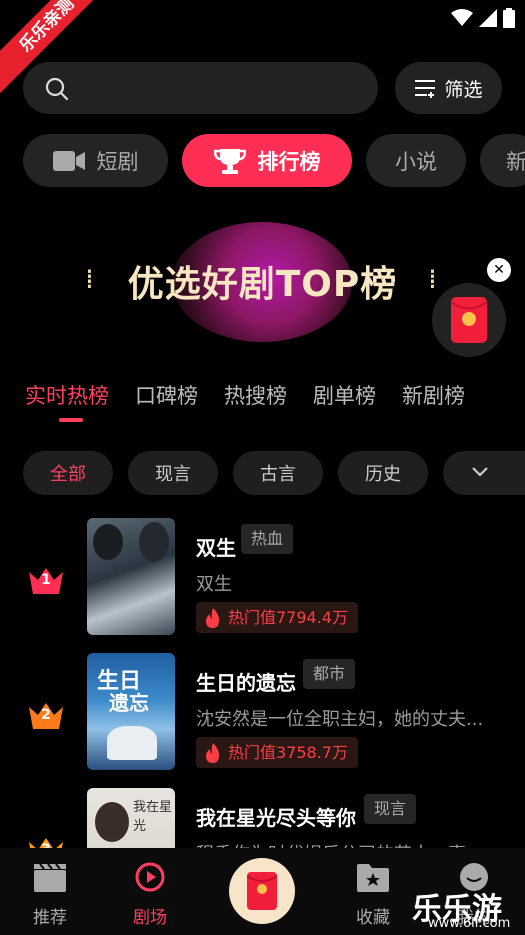 Image resolution: width=525 pixels, height=935 pixels. I want to click on watermark-url: www.6ll.com, so click(469, 923).